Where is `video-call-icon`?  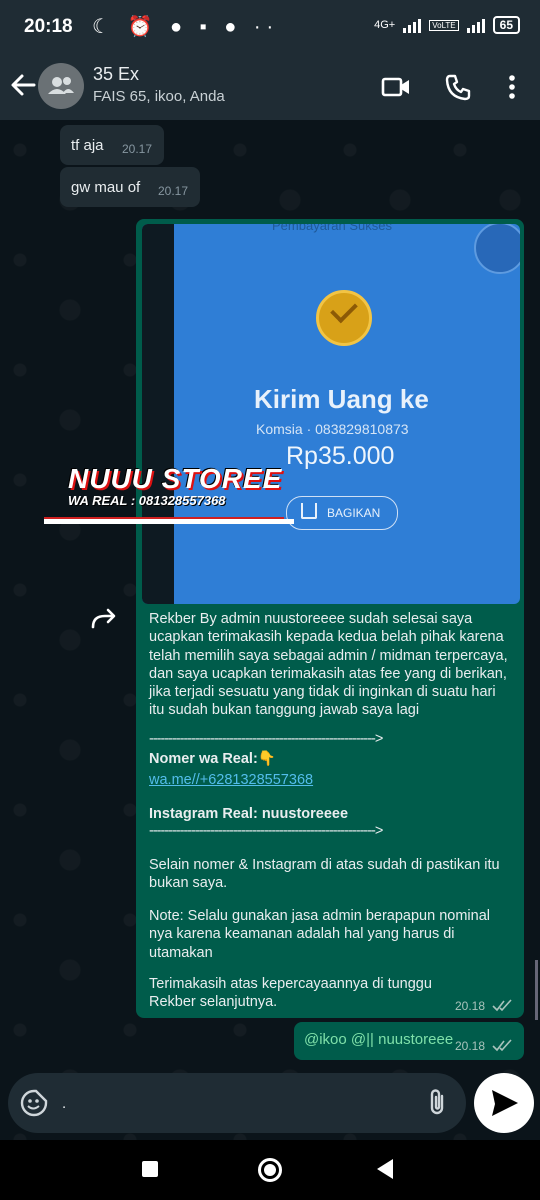
video-call-icon is located at coordinates (396, 87).